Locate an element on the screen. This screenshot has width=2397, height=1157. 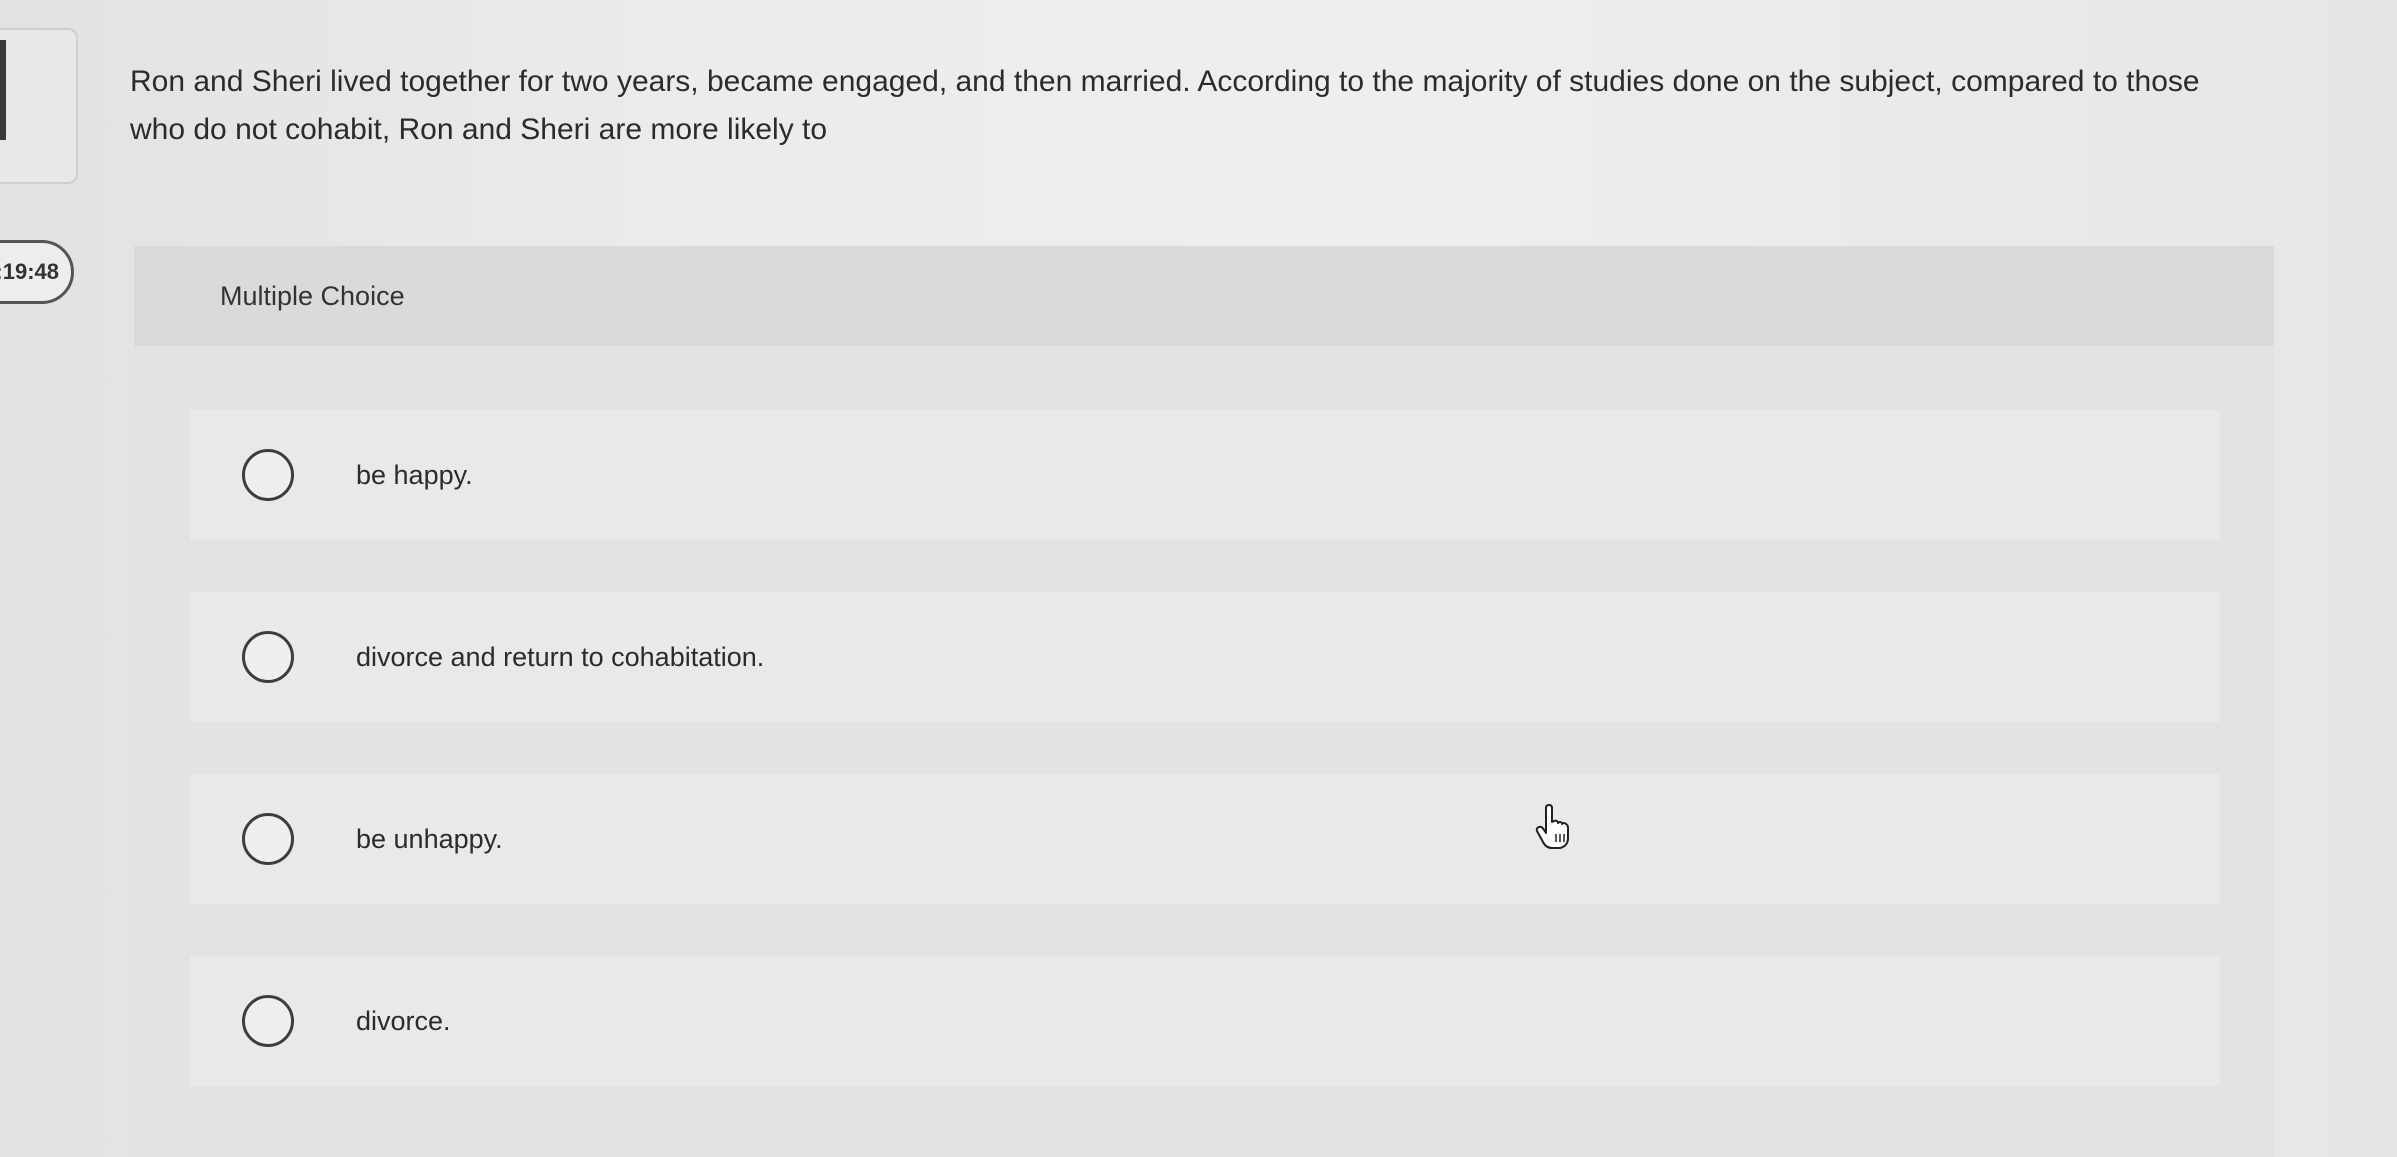
answer-option-4: divorce. is located at coordinates (1205, 1021).